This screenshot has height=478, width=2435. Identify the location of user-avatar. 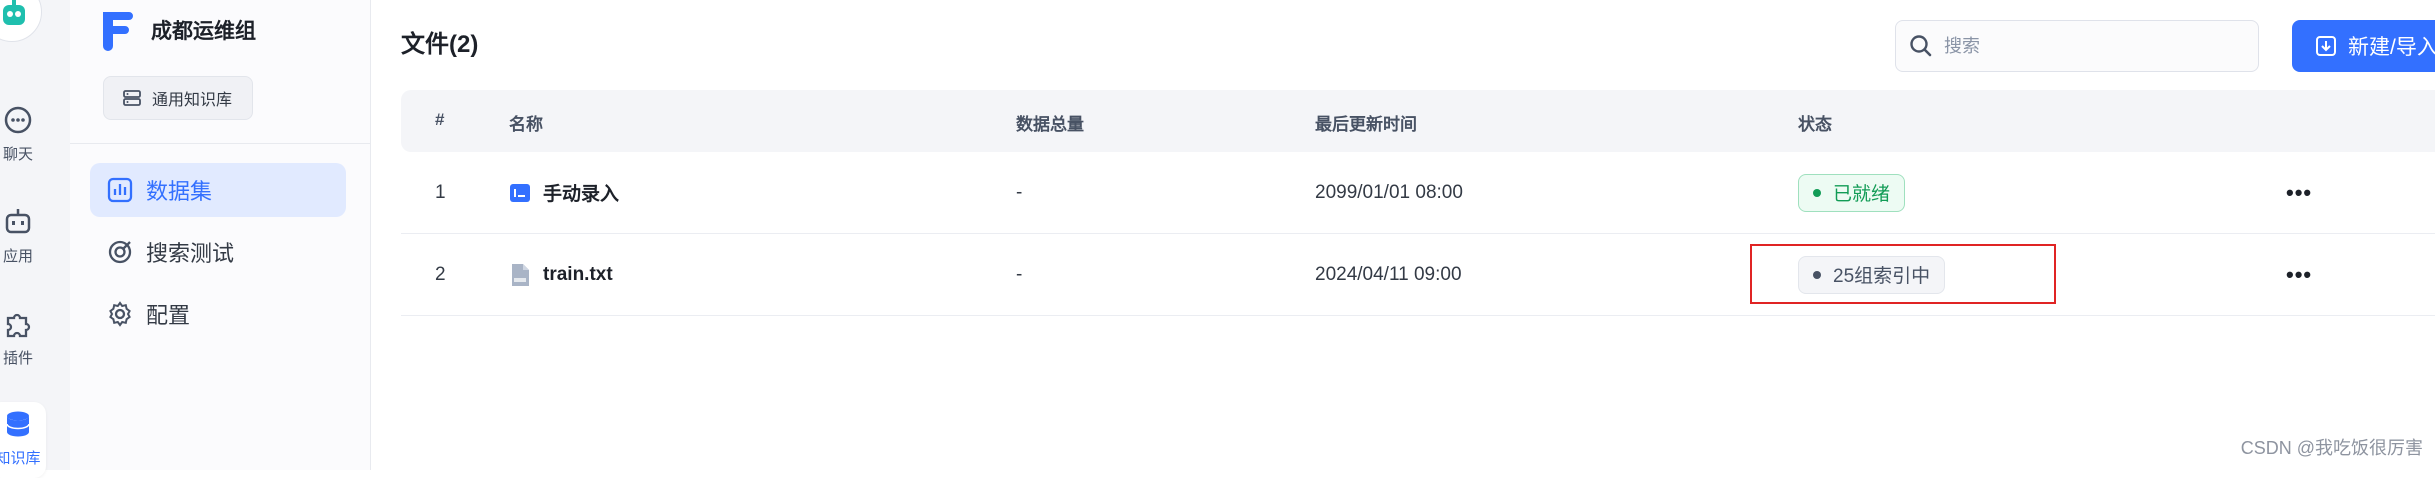
(21, 21).